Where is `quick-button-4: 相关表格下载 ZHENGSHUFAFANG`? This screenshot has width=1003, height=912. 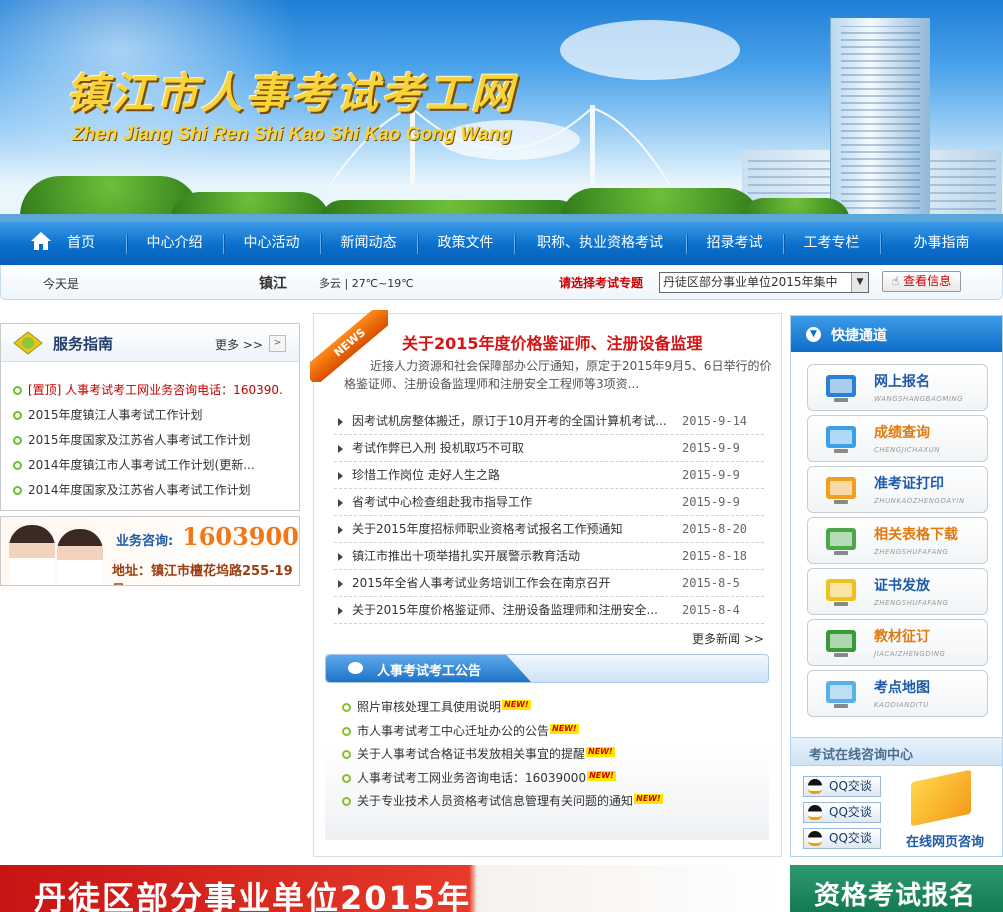 quick-button-4: 相关表格下载 ZHENGSHUFAFANG is located at coordinates (897, 540).